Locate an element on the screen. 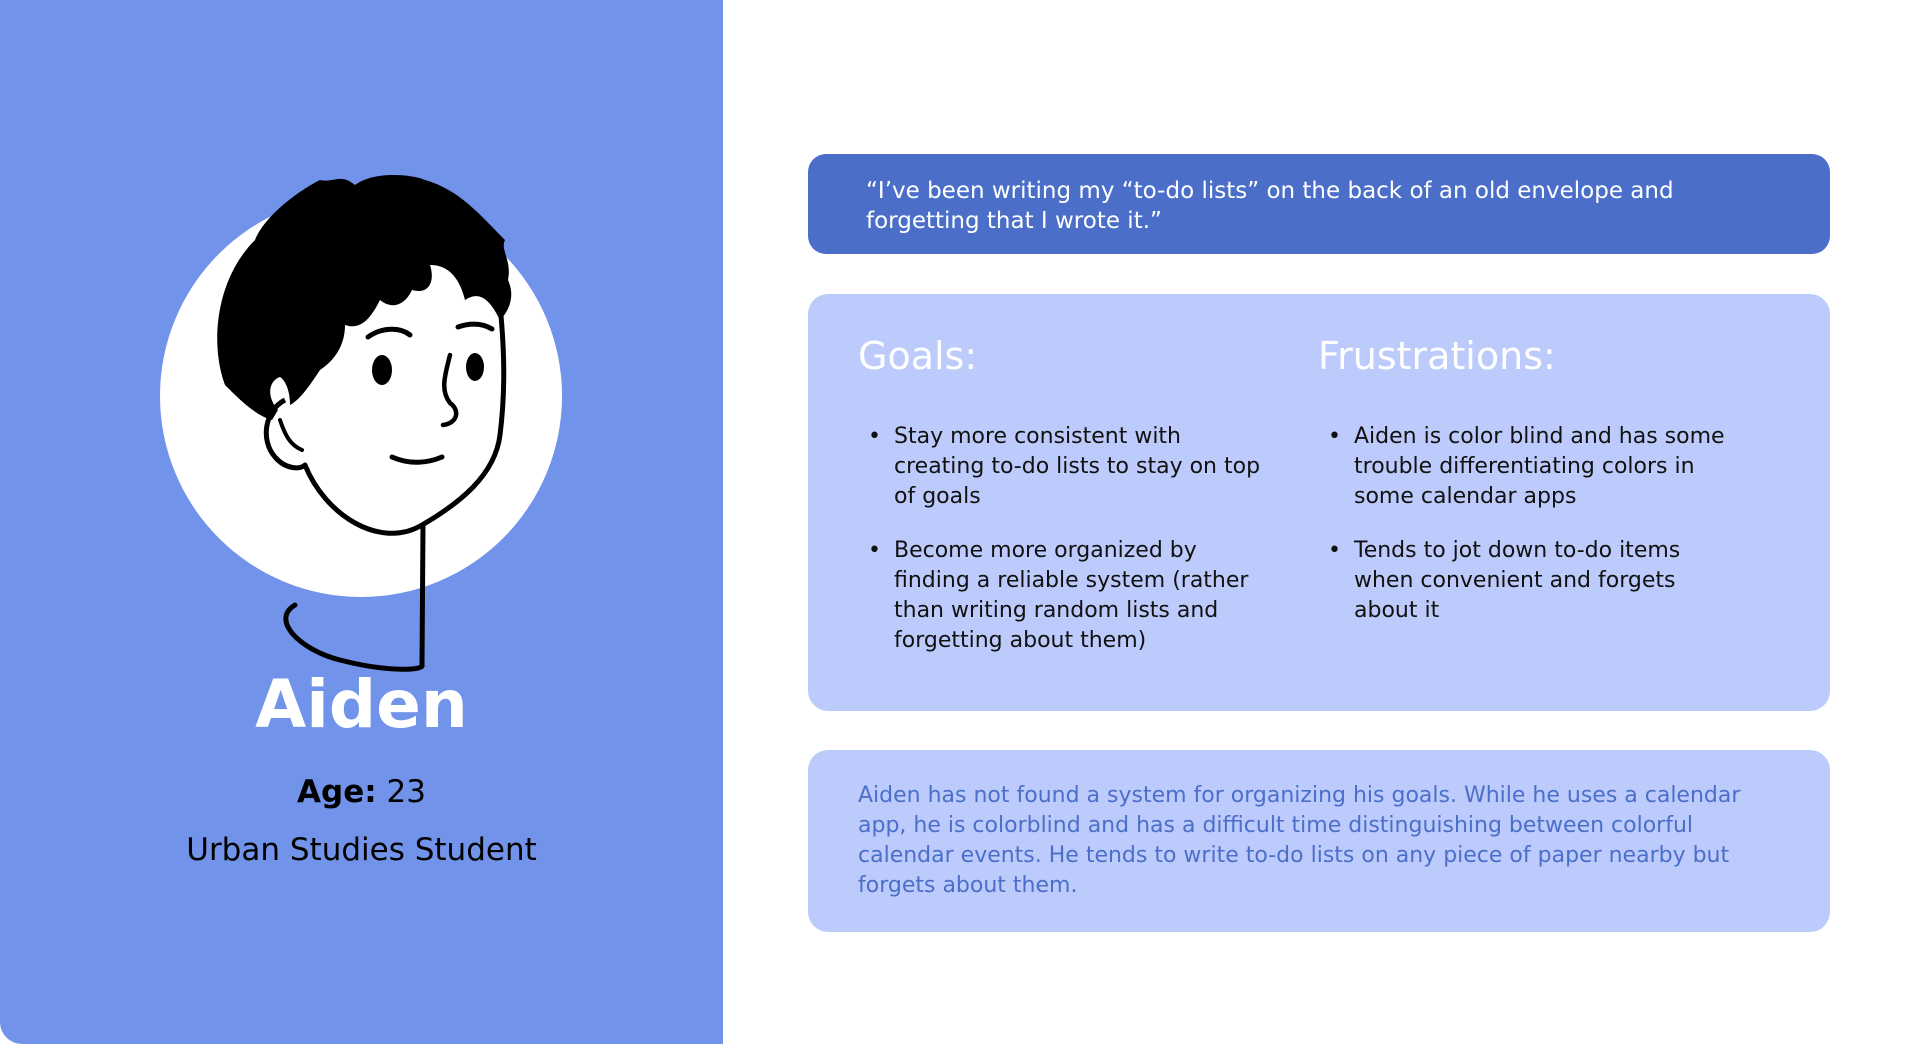  persona-occupation: Urban Studies Student is located at coordinates (361, 850).